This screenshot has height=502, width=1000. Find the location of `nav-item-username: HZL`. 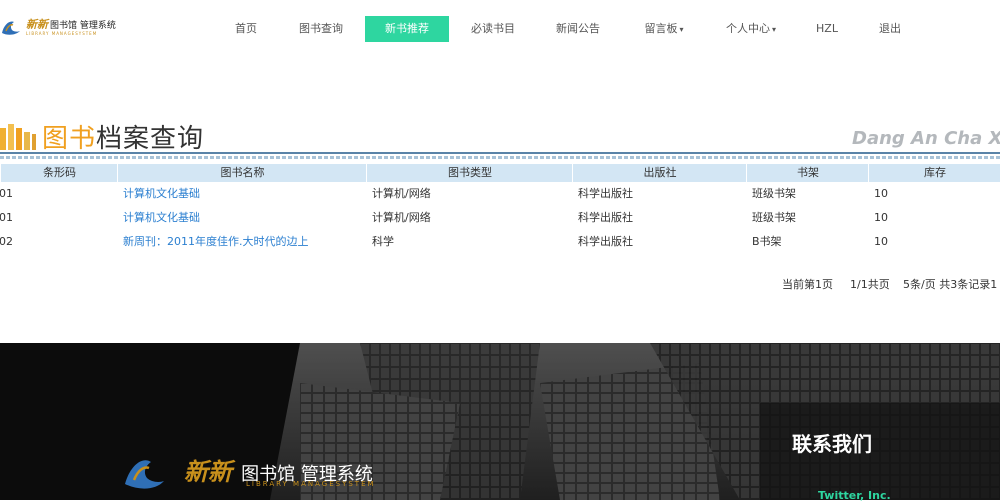

nav-item-username: HZL is located at coordinates (827, 29).